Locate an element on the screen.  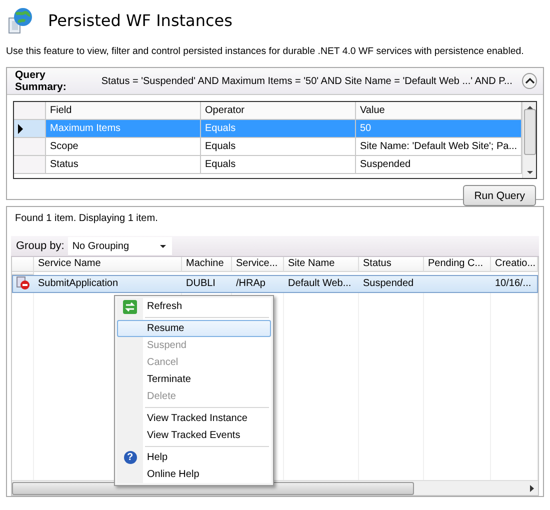
table-cell-text: DUBLI is located at coordinates (200, 283).